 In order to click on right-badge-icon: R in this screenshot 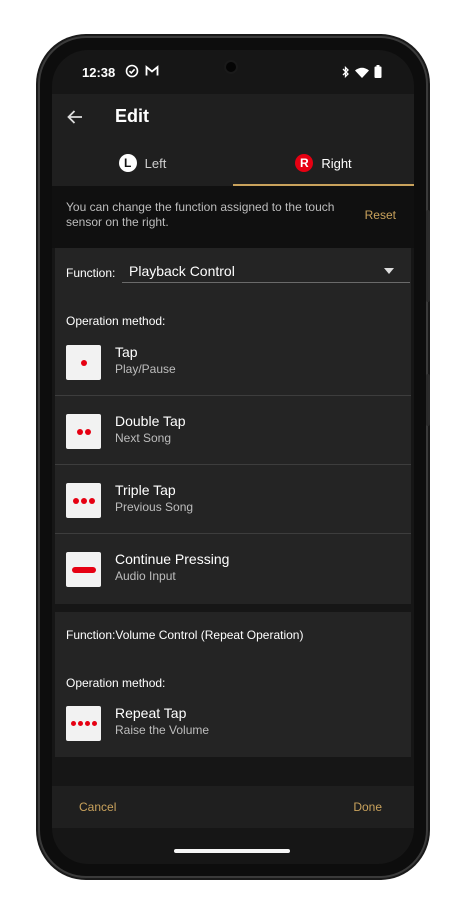, I will do `click(304, 163)`.